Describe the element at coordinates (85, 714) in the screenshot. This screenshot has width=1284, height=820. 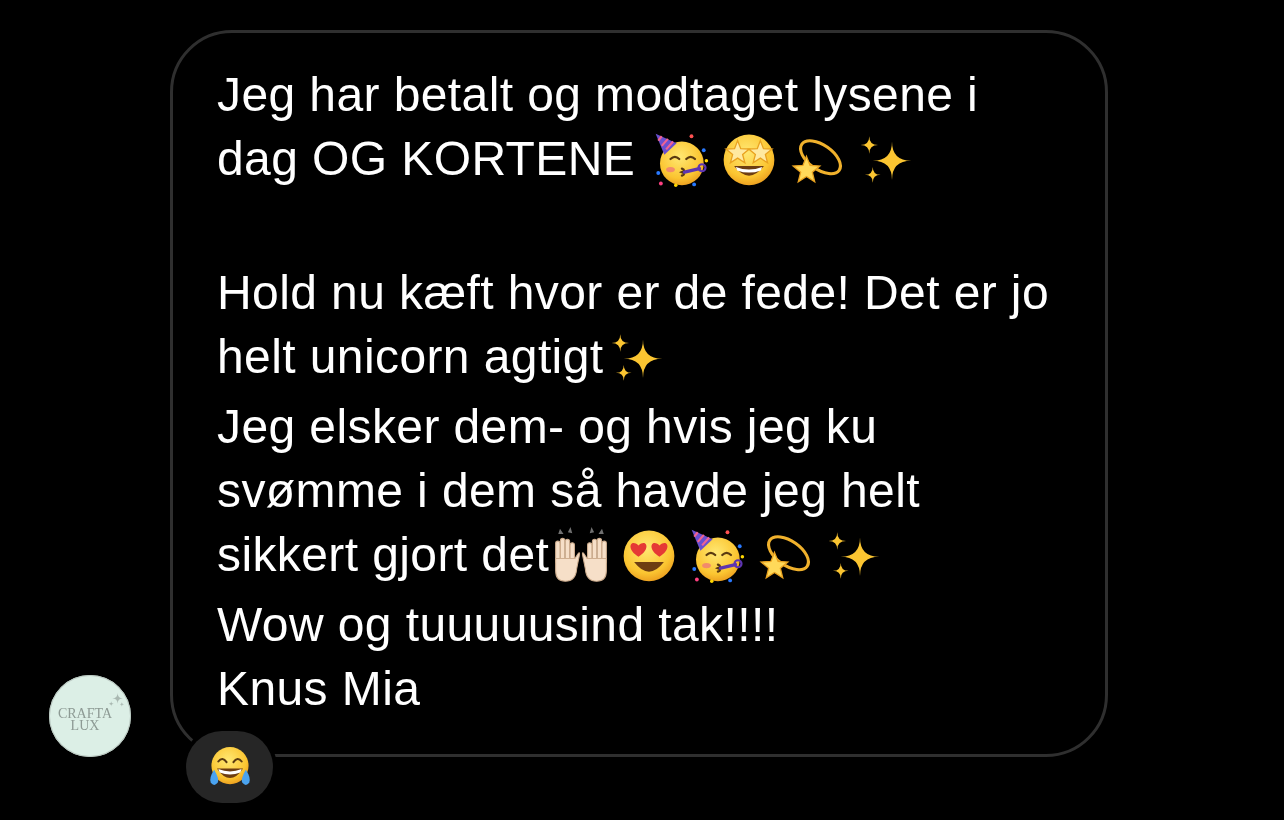
I see `logo-text: CRAFTA` at that location.